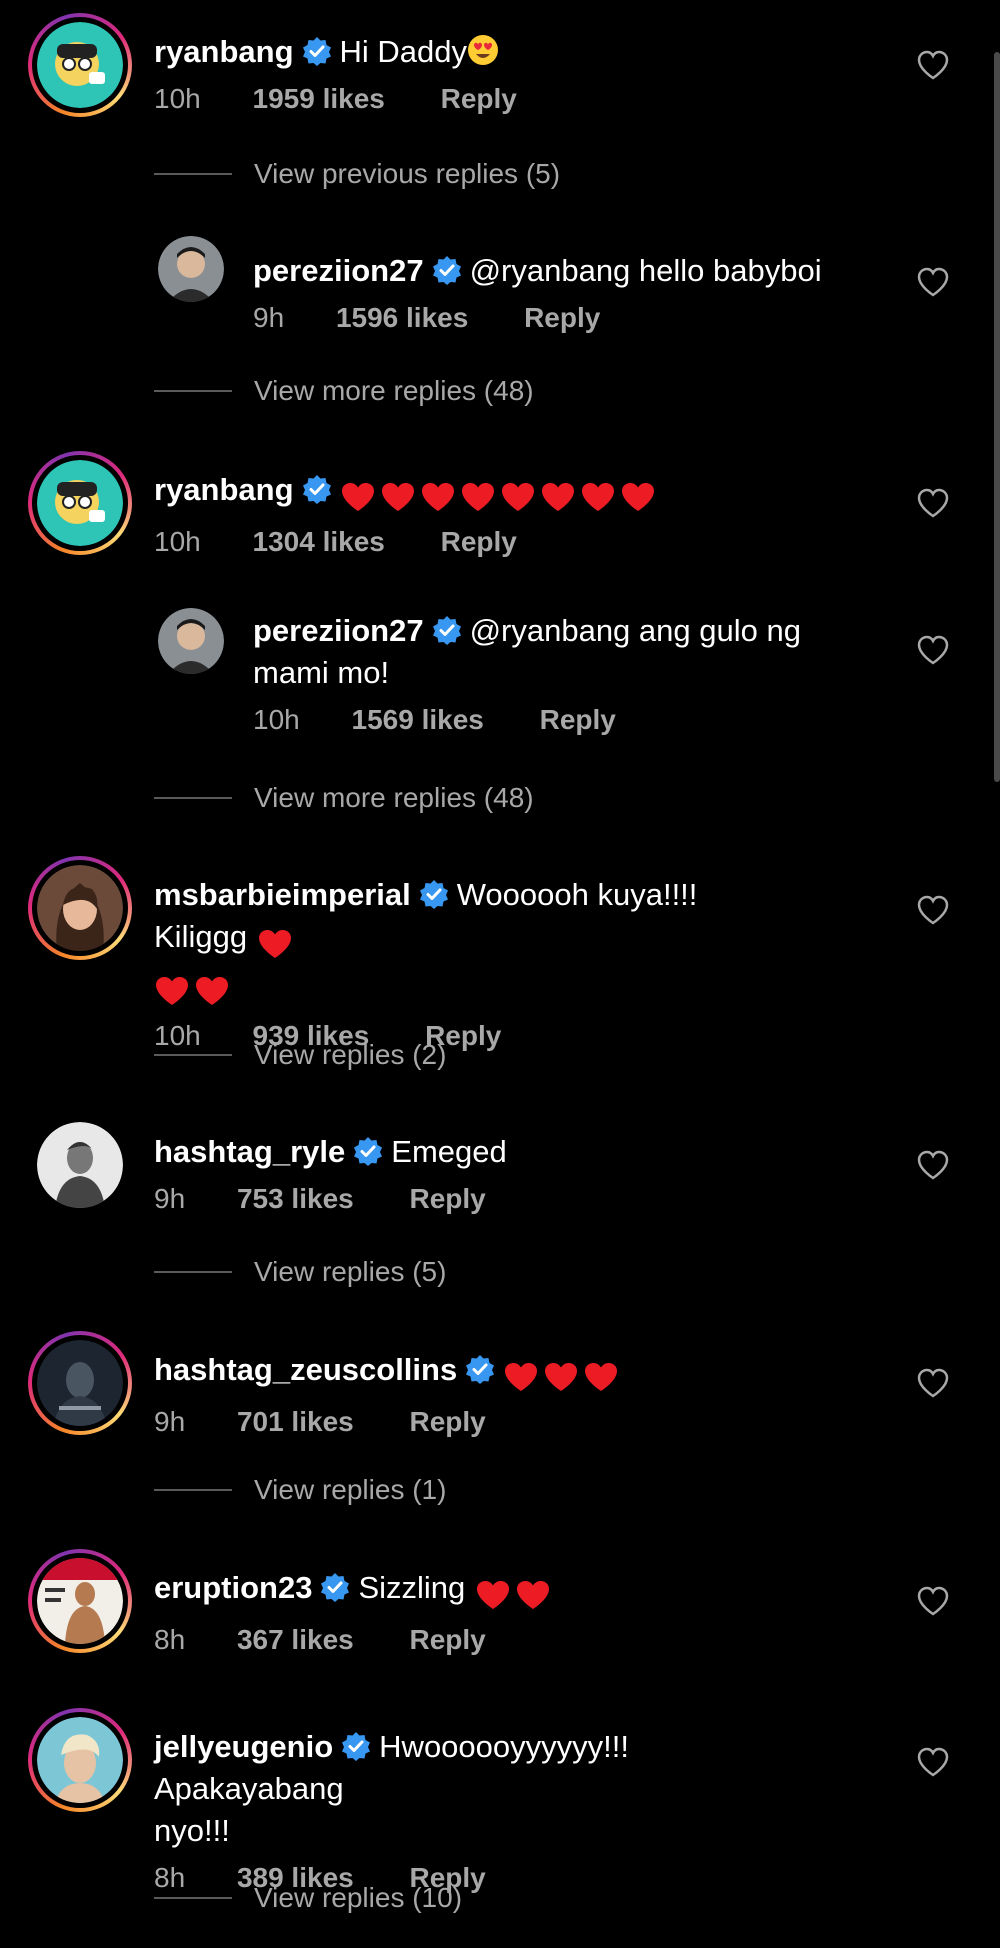 This screenshot has height=1948, width=1000. What do you see at coordinates (350, 1054) in the screenshot?
I see `view-replies-label: View replies (2)` at bounding box center [350, 1054].